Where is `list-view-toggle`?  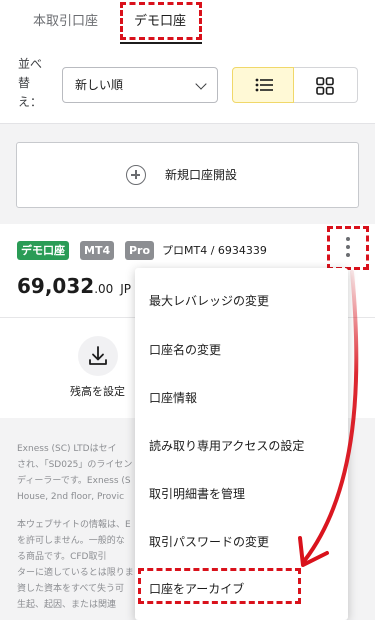 list-view-toggle is located at coordinates (263, 85).